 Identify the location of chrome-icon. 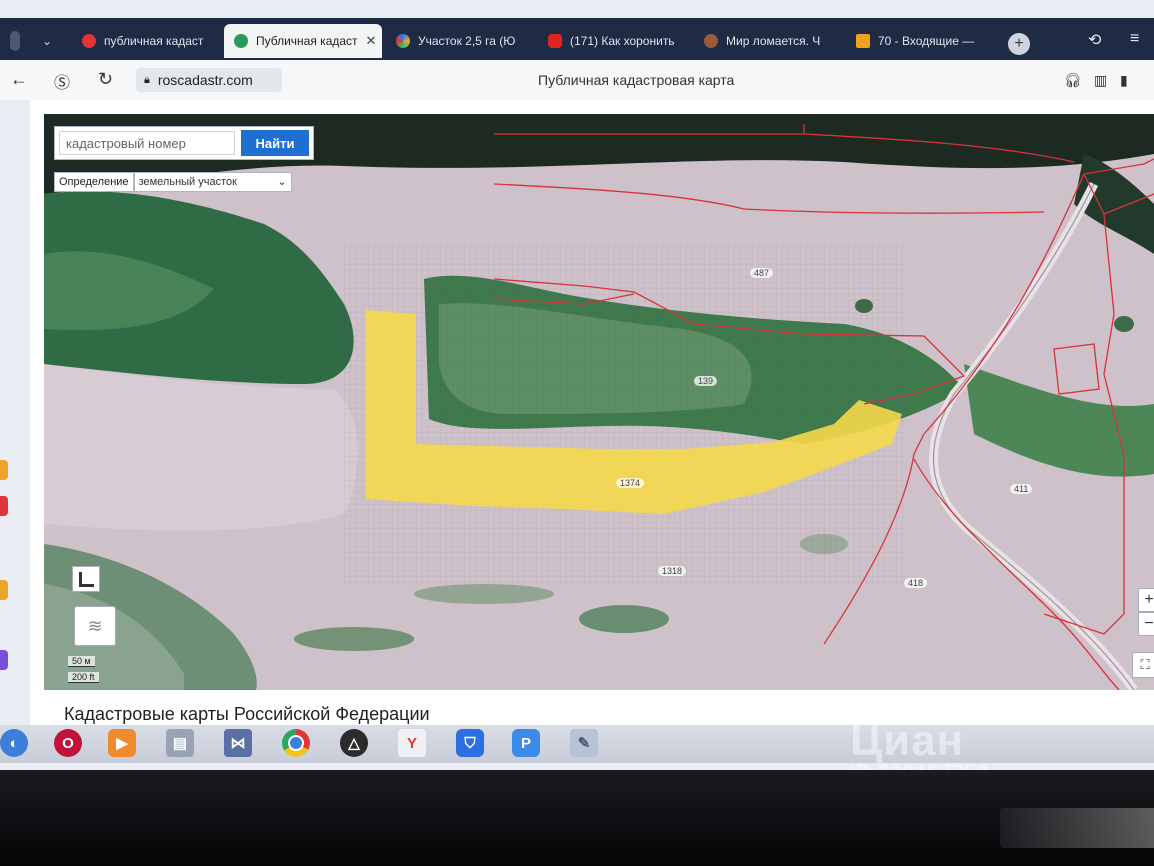
(296, 743).